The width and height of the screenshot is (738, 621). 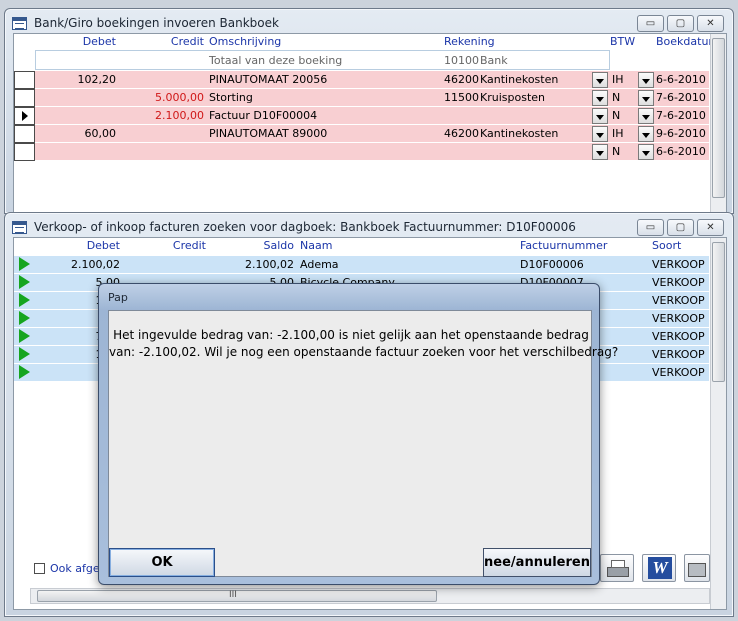 I want to click on cell-credit: 2.100,00, so click(x=169, y=115).